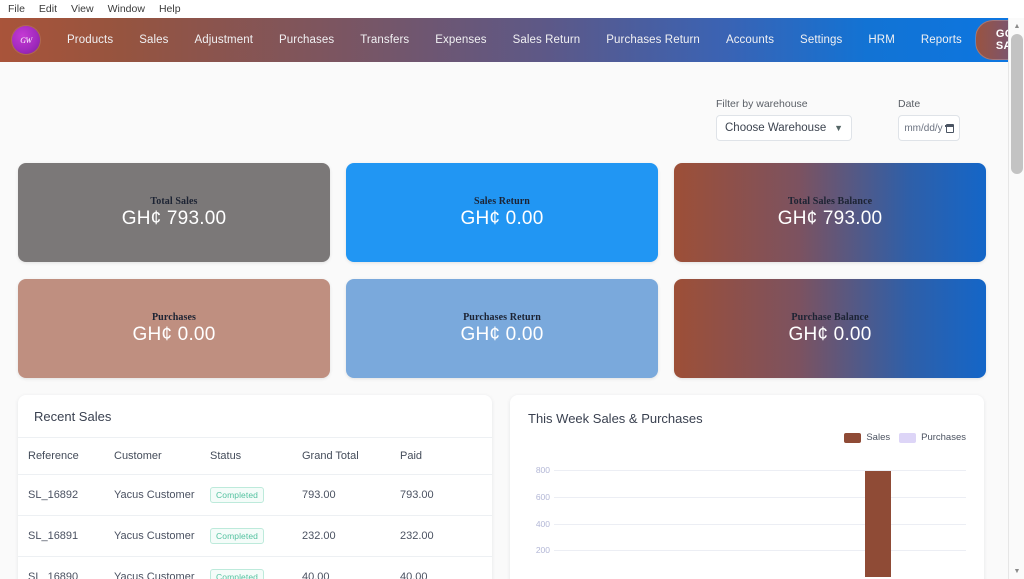 This screenshot has height=579, width=1024. What do you see at coordinates (653, 40) in the screenshot?
I see `nav-link-purchases-return: Purchases Return` at bounding box center [653, 40].